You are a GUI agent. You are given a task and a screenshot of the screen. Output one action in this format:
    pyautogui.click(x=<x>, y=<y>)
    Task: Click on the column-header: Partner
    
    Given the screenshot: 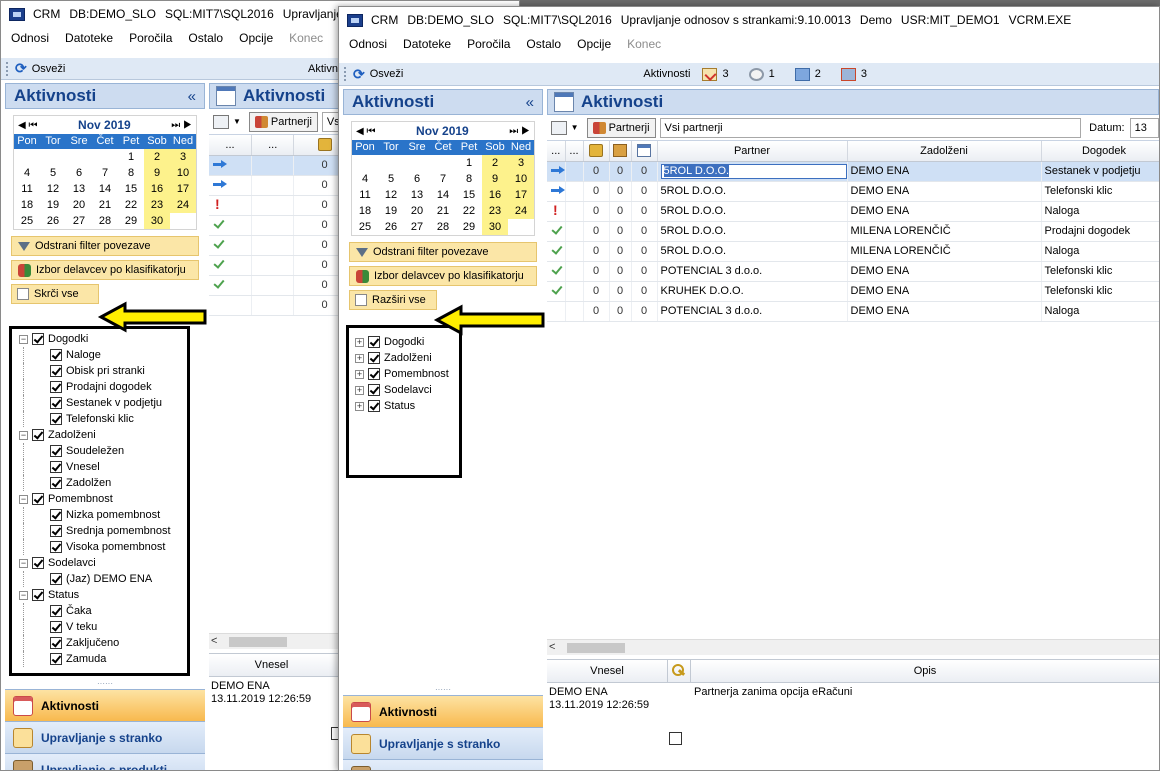 What is the action you would take?
    pyautogui.click(x=752, y=151)
    